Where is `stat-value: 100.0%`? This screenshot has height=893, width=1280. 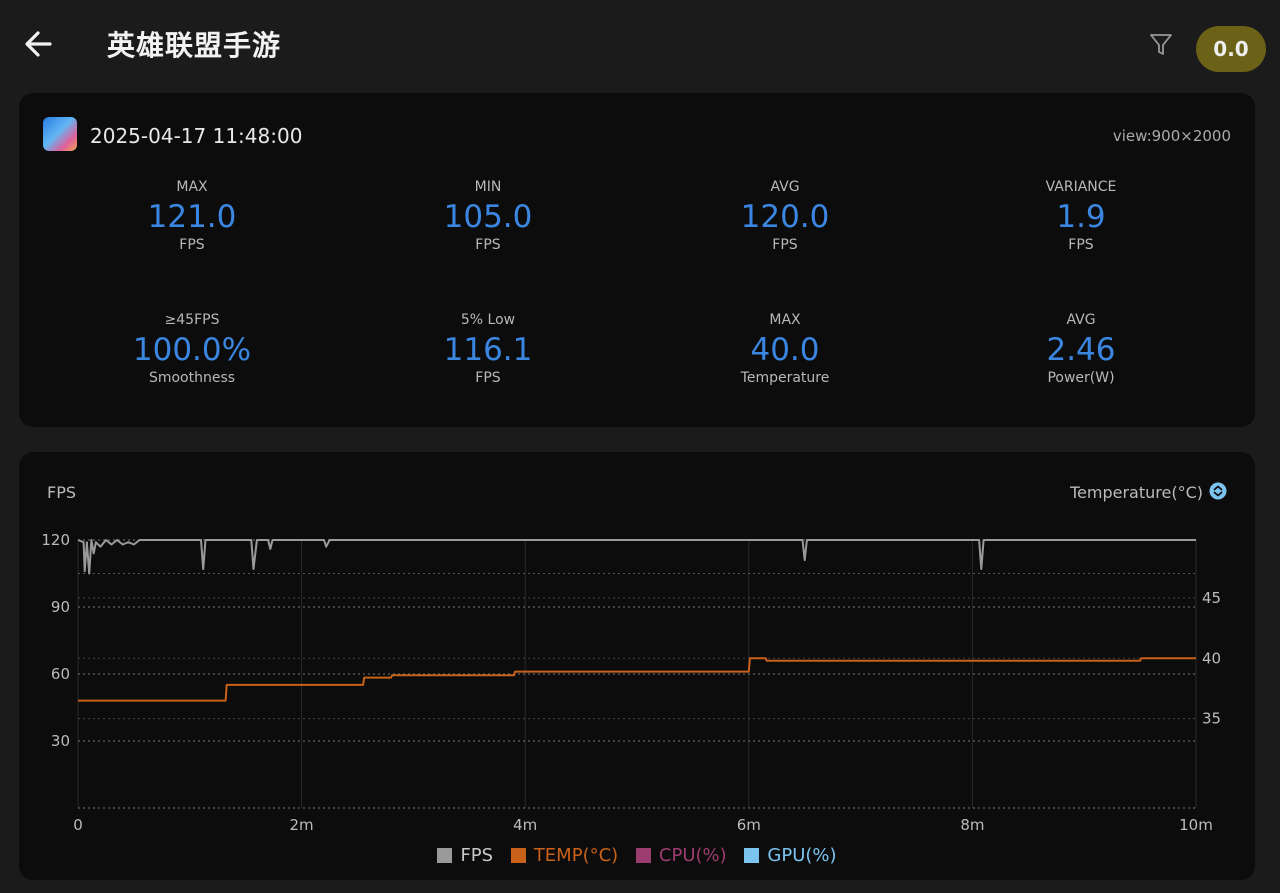
stat-value: 100.0% is located at coordinates (192, 350).